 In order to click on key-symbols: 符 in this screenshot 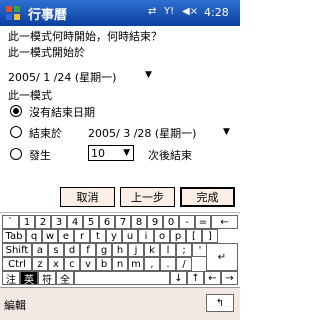, I will do `click(47, 278)`.